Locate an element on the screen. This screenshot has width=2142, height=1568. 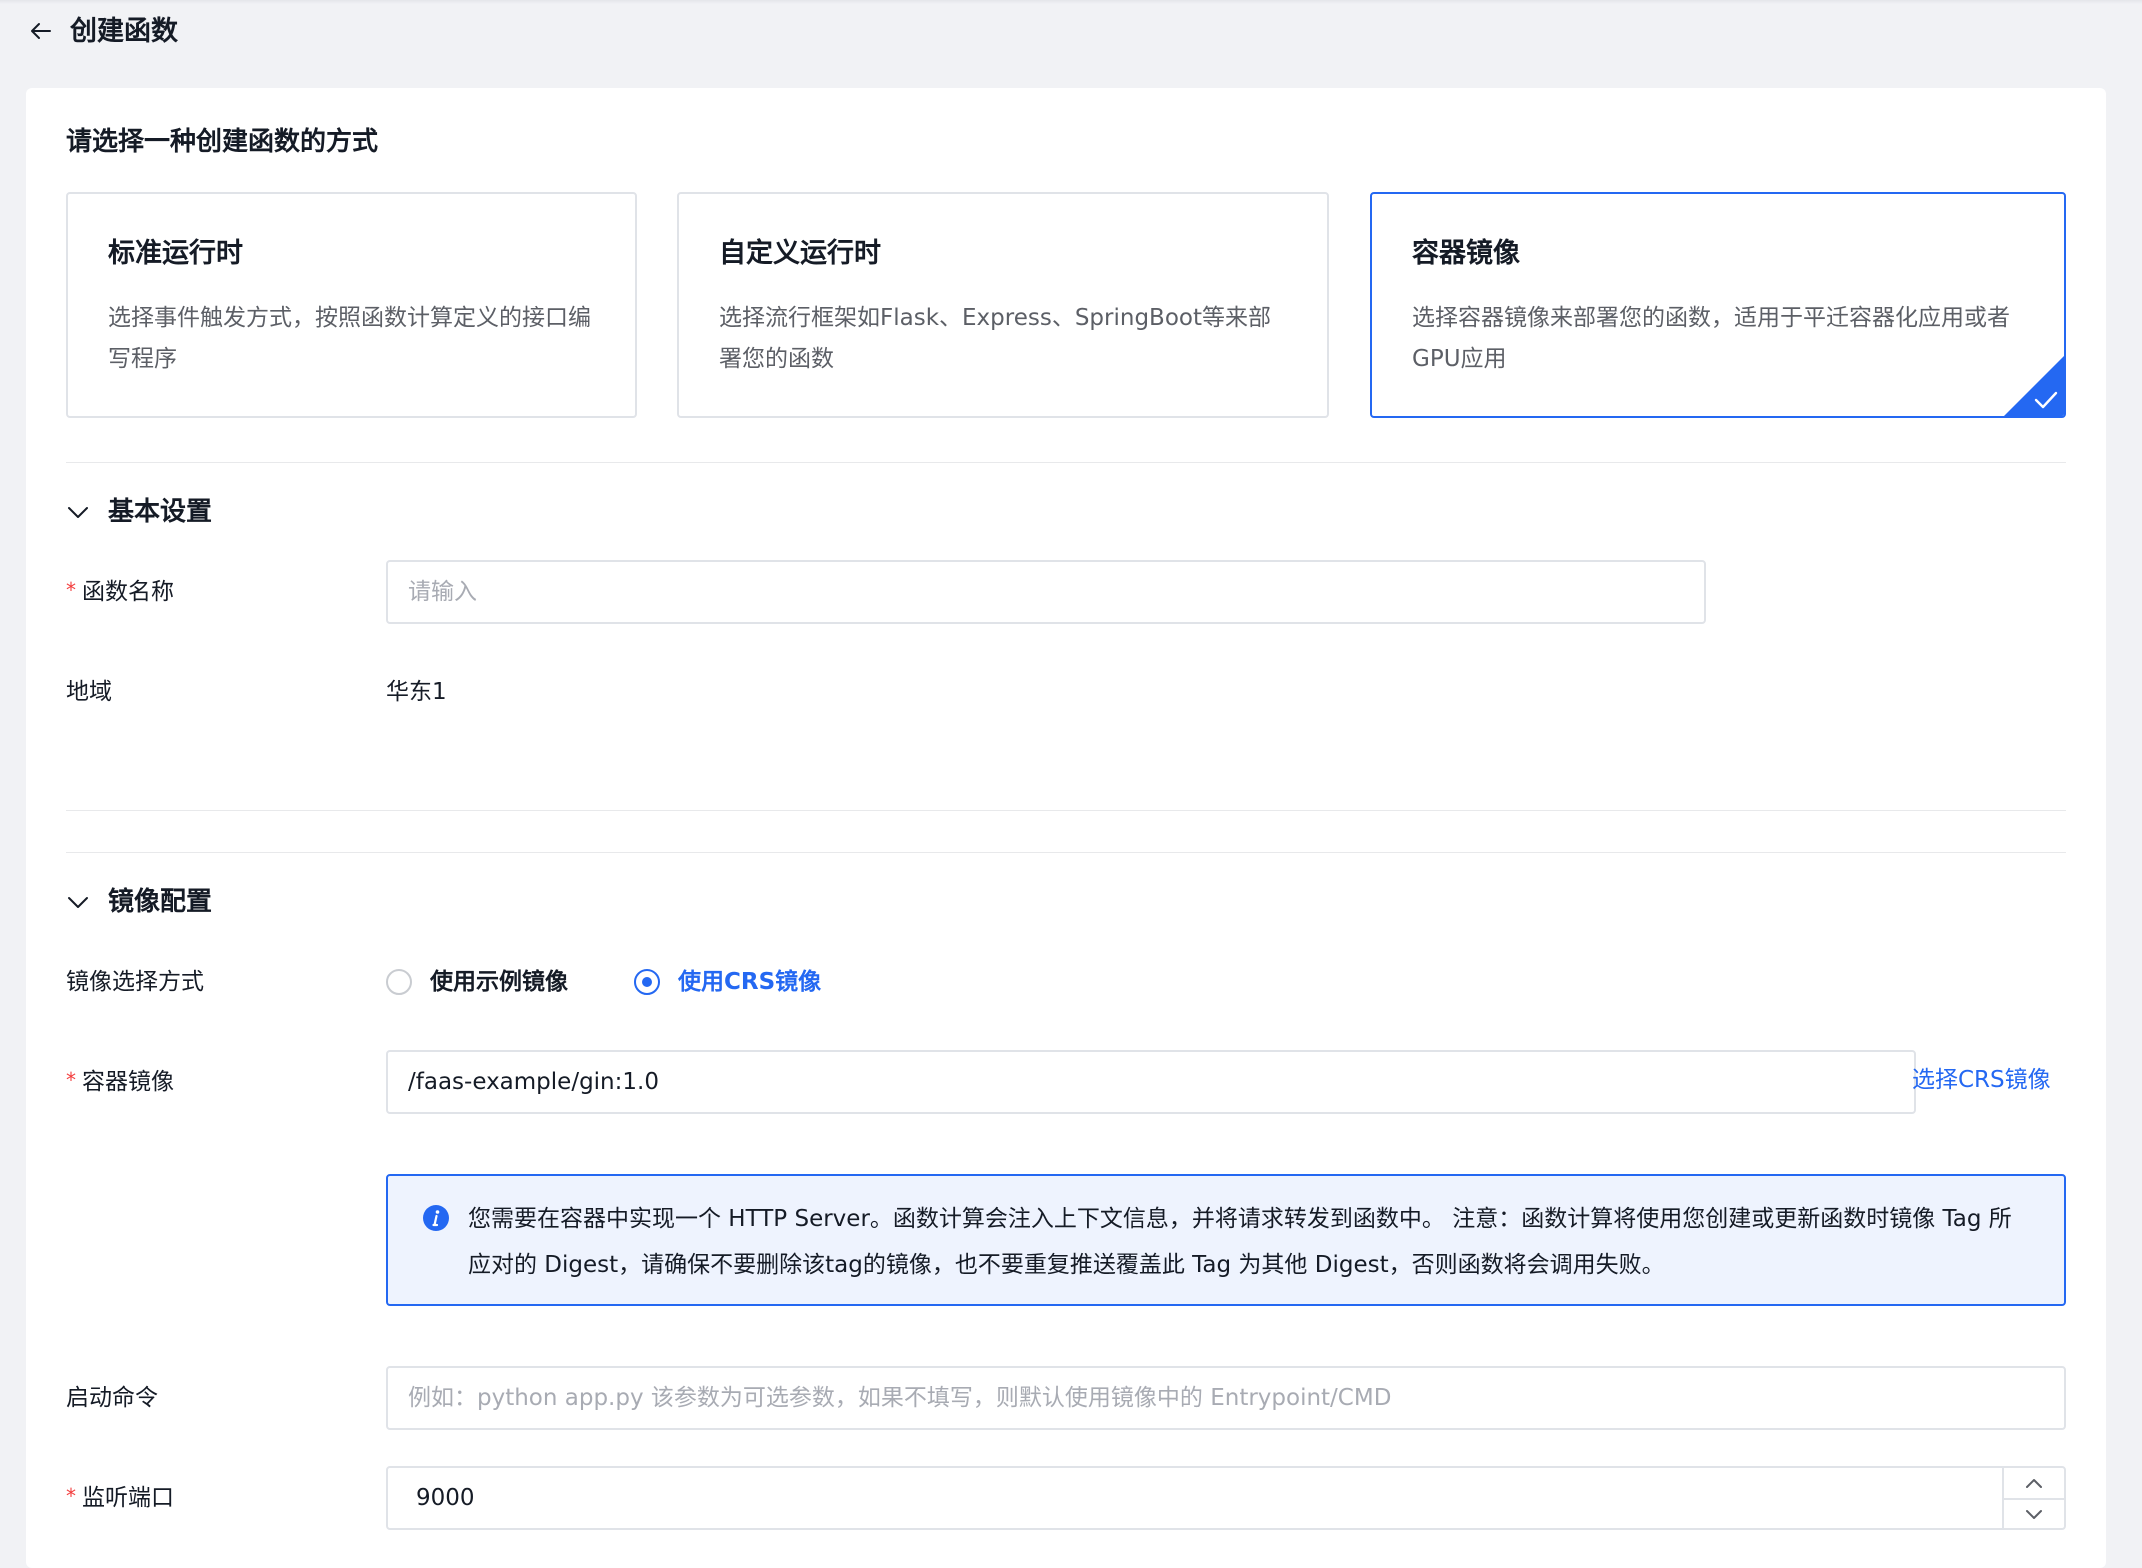
option-container-image: 容器镜像 选择容器镜像来部署您的函数，适用于平迁容器化应用或者GPU应用 is located at coordinates (1718, 305).